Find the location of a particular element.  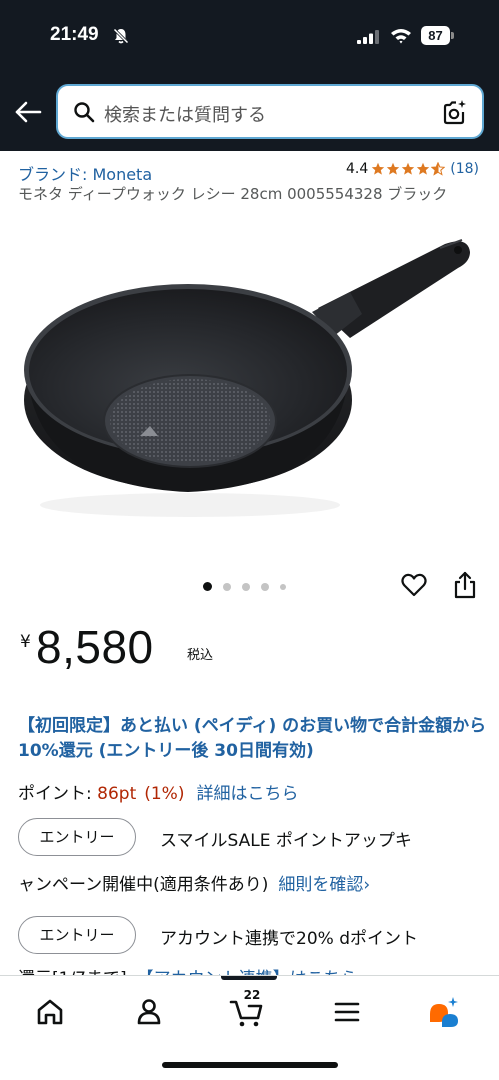

wifi-icon is located at coordinates (401, 36).